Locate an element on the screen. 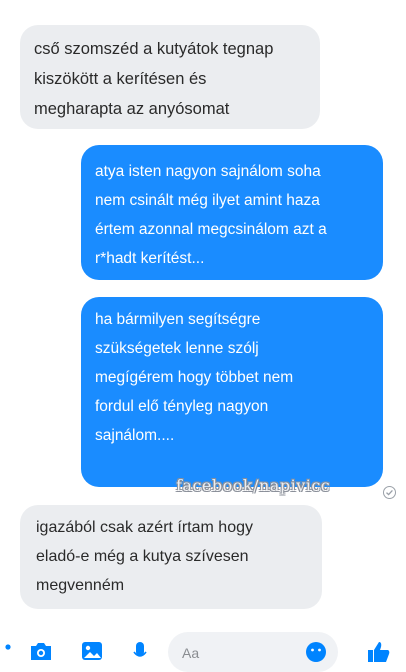  camera-icon is located at coordinates (41, 653).